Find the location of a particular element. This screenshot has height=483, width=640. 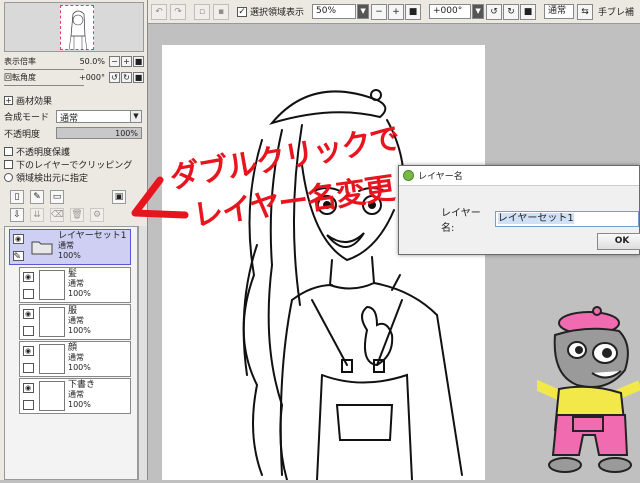

effects-header: + 画材効果 is located at coordinates (28, 100).